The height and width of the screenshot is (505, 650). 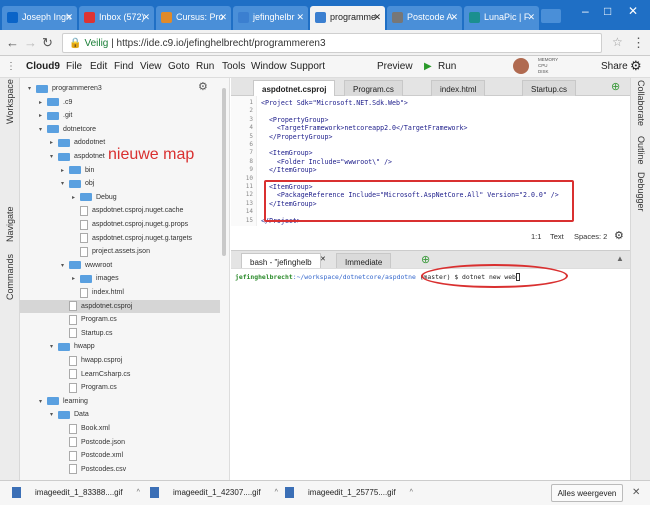 What do you see at coordinates (521, 66) in the screenshot?
I see `avatar` at bounding box center [521, 66].